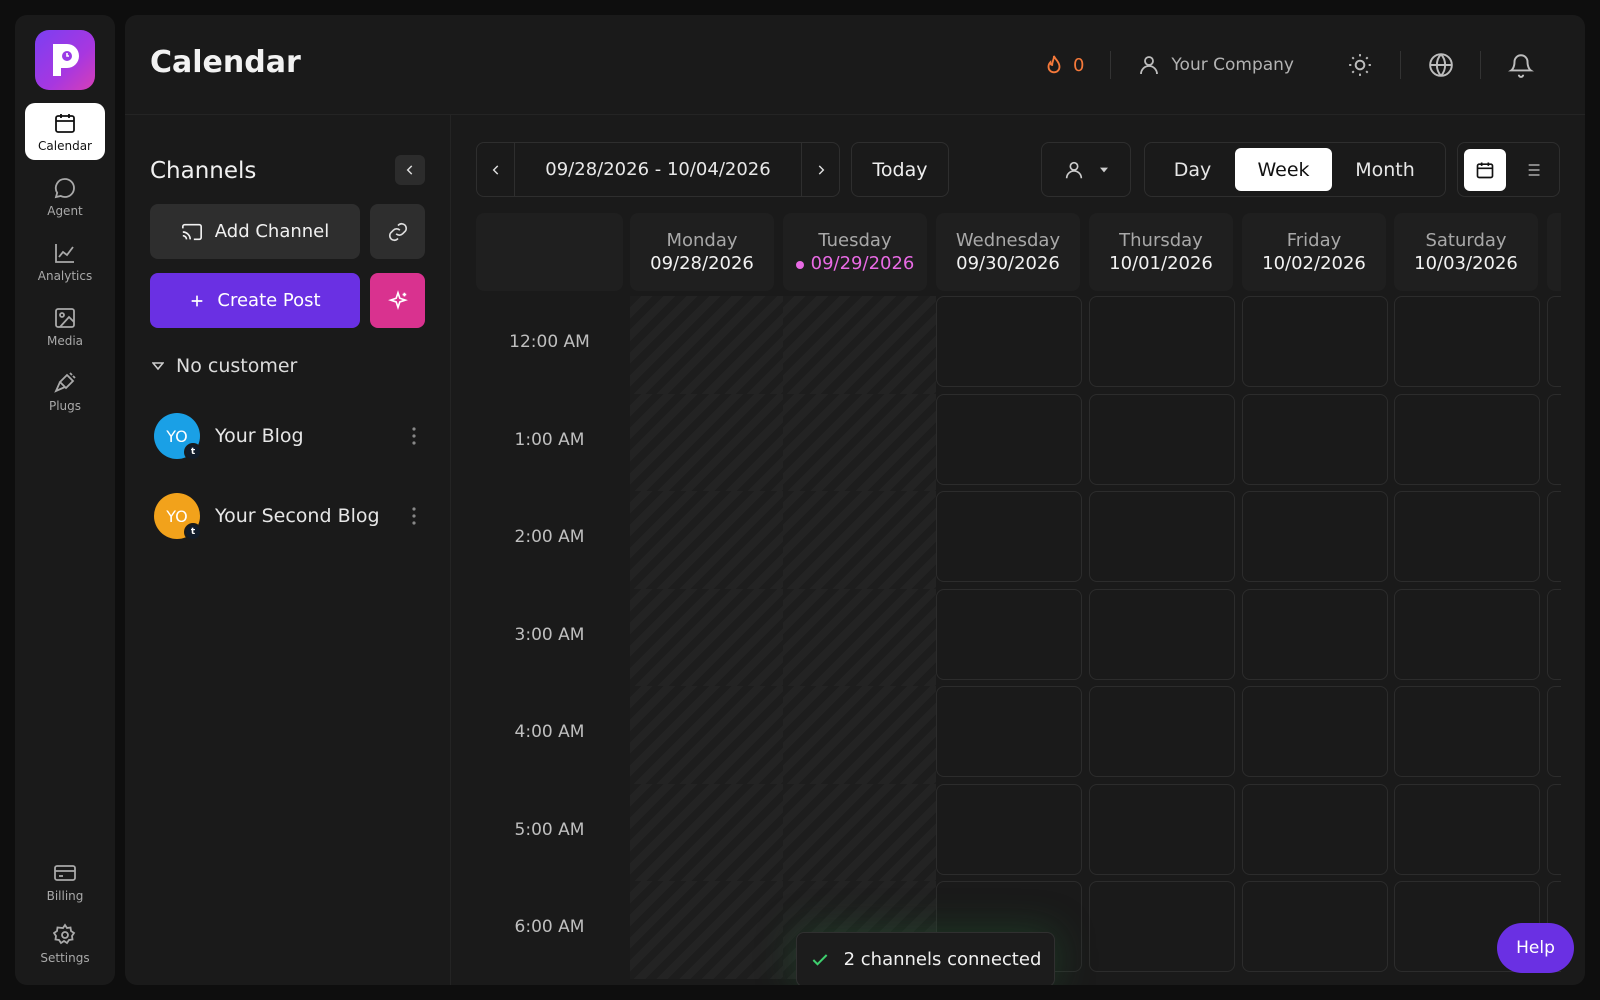  I want to click on theme-toggle, so click(1360, 65).